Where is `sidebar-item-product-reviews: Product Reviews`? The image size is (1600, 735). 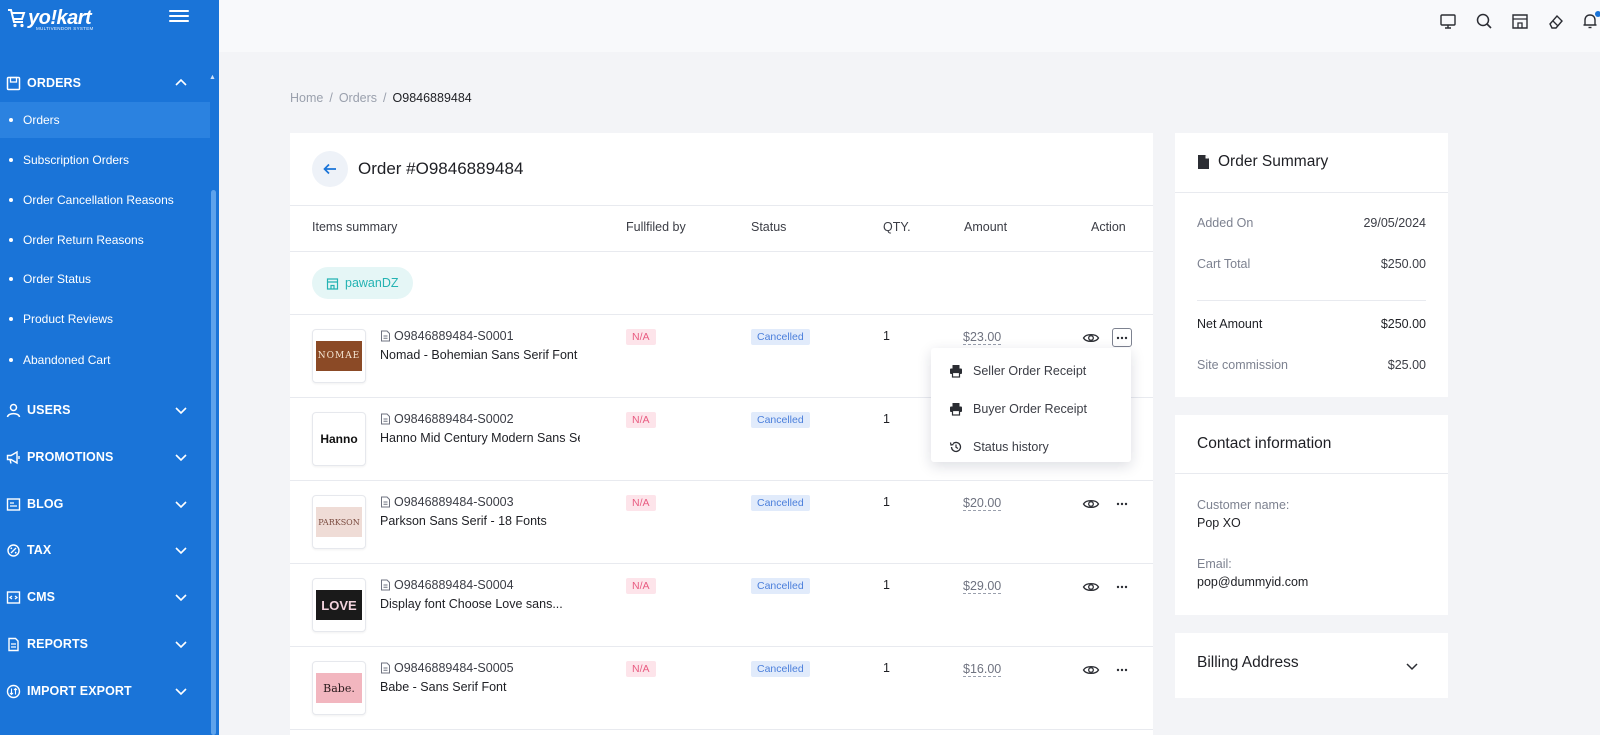 sidebar-item-product-reviews: Product Reviews is located at coordinates (105, 319).